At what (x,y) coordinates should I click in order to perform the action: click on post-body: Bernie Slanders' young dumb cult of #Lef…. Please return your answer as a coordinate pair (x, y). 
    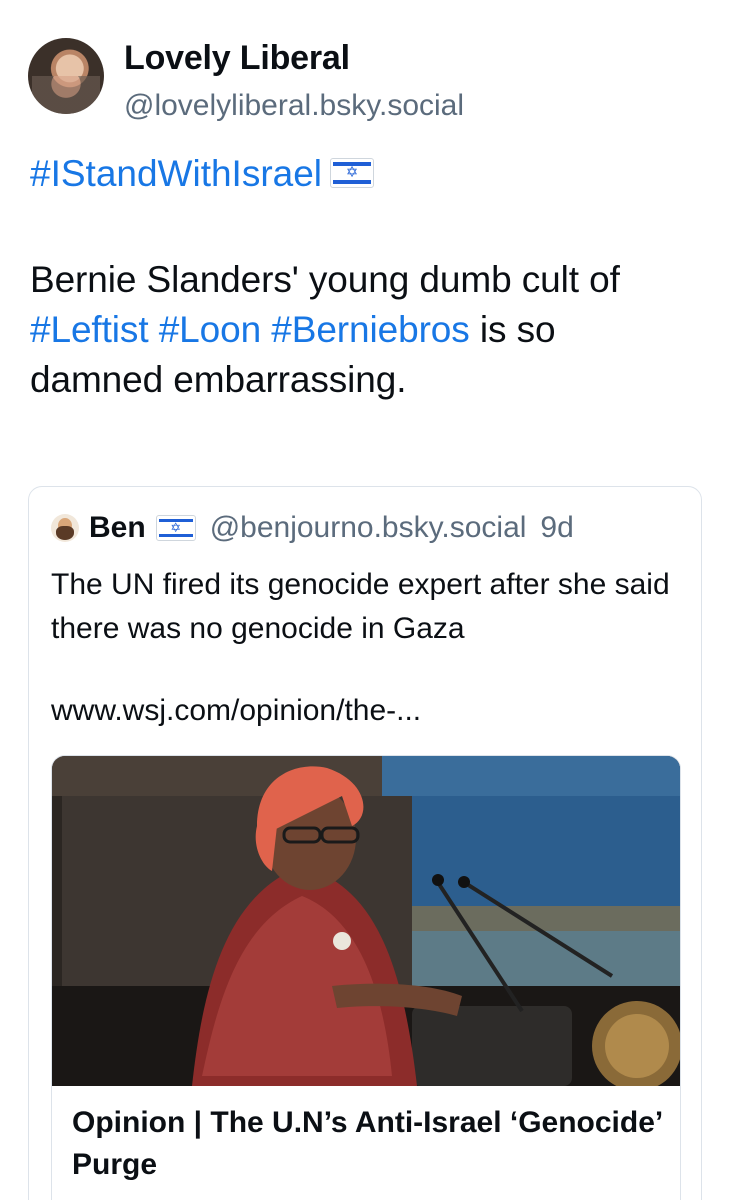
    Looking at the image, I should click on (350, 330).